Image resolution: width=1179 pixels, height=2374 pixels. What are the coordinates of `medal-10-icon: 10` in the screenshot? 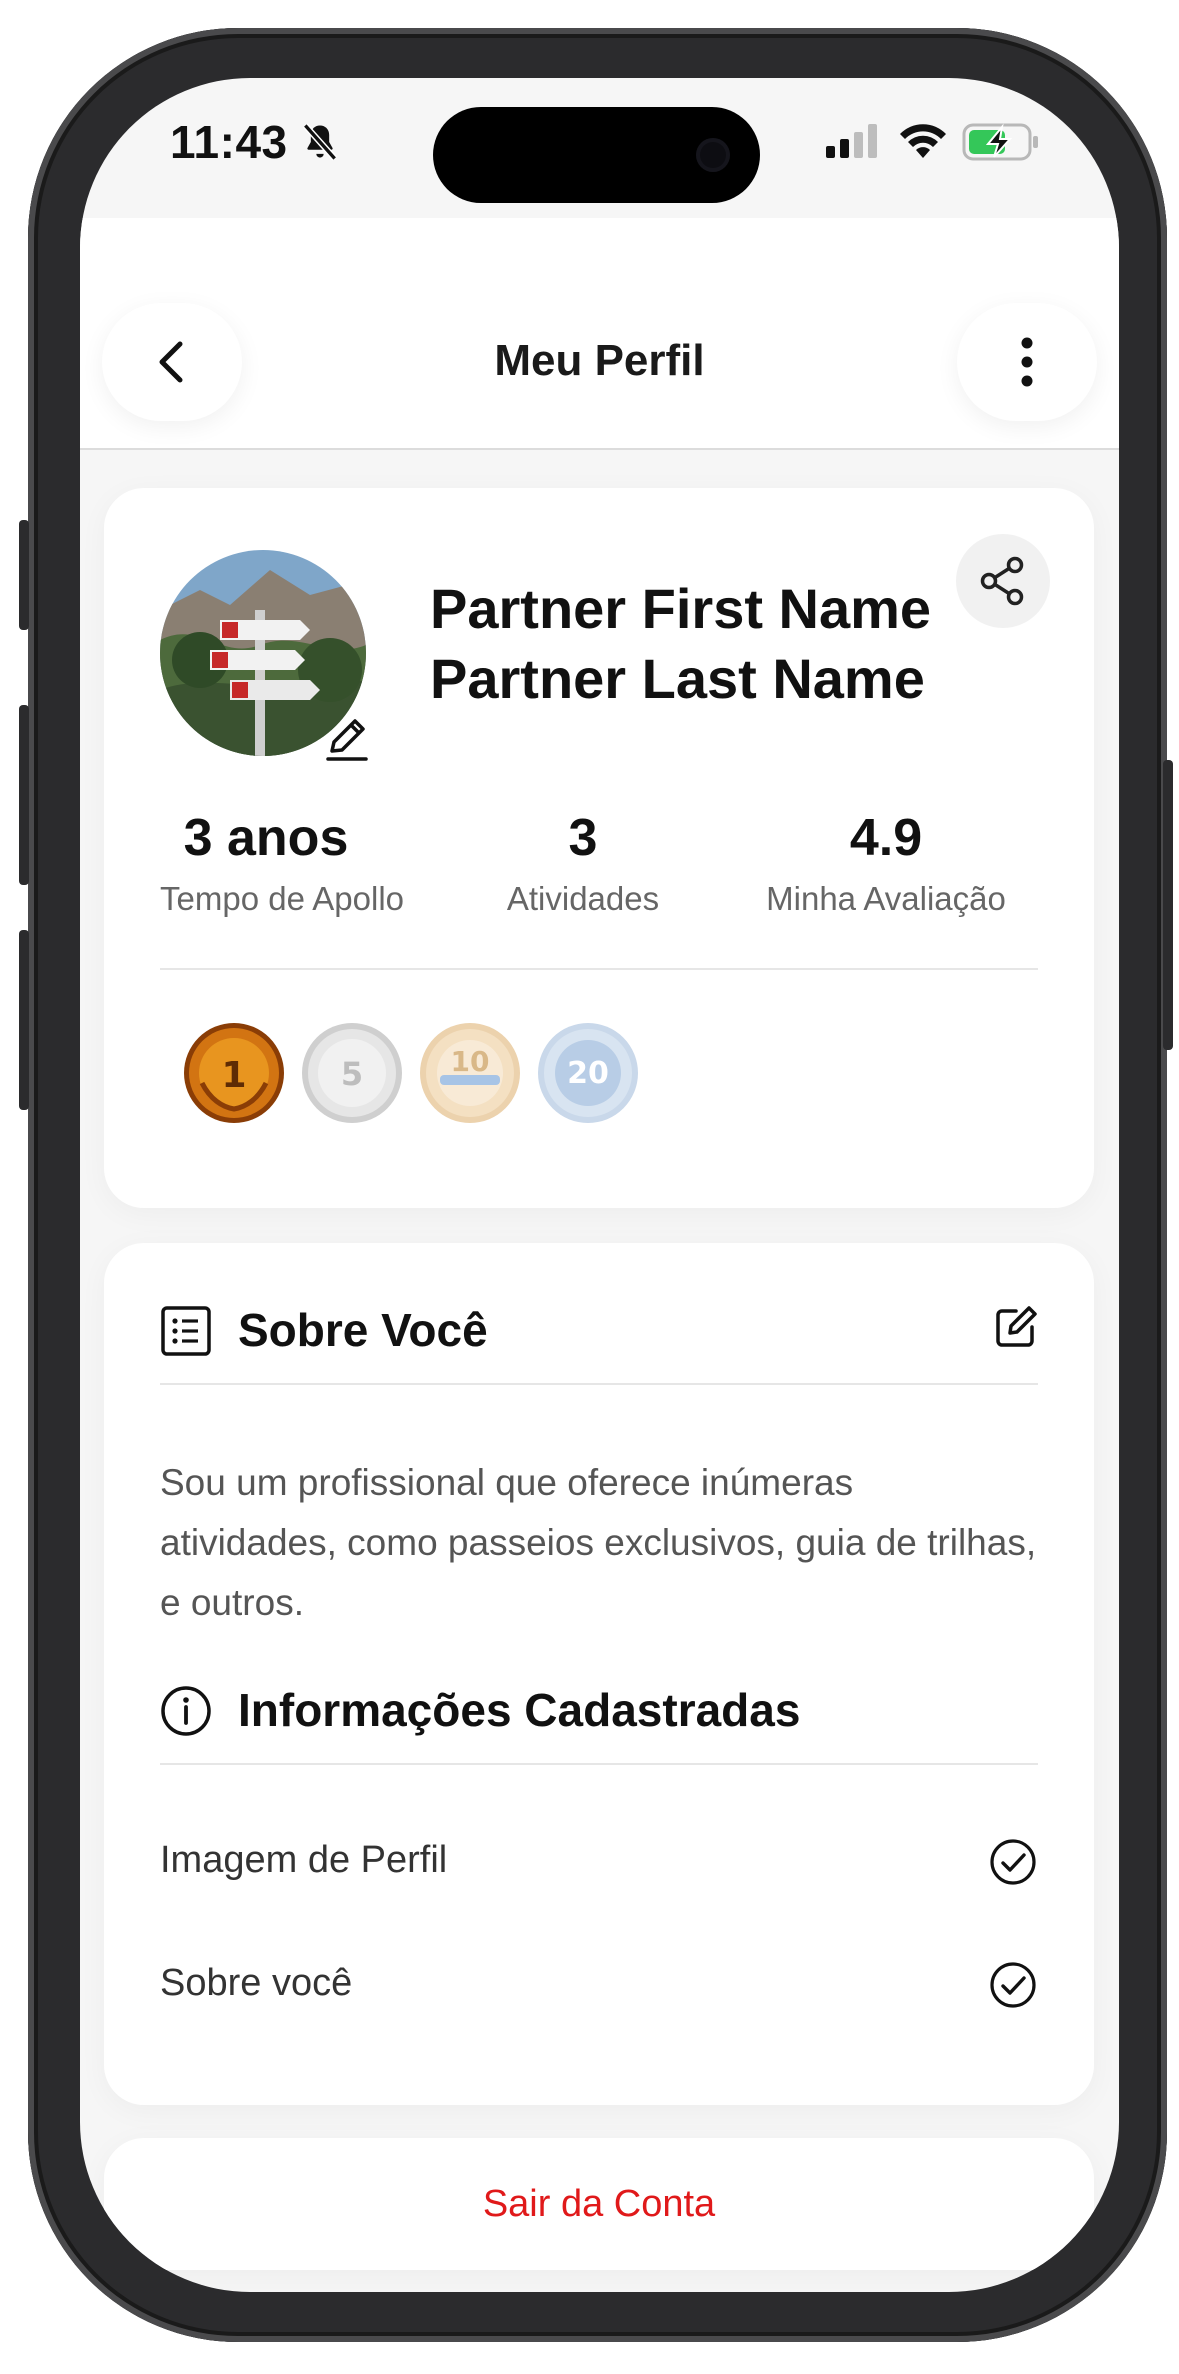 It's located at (470, 1073).